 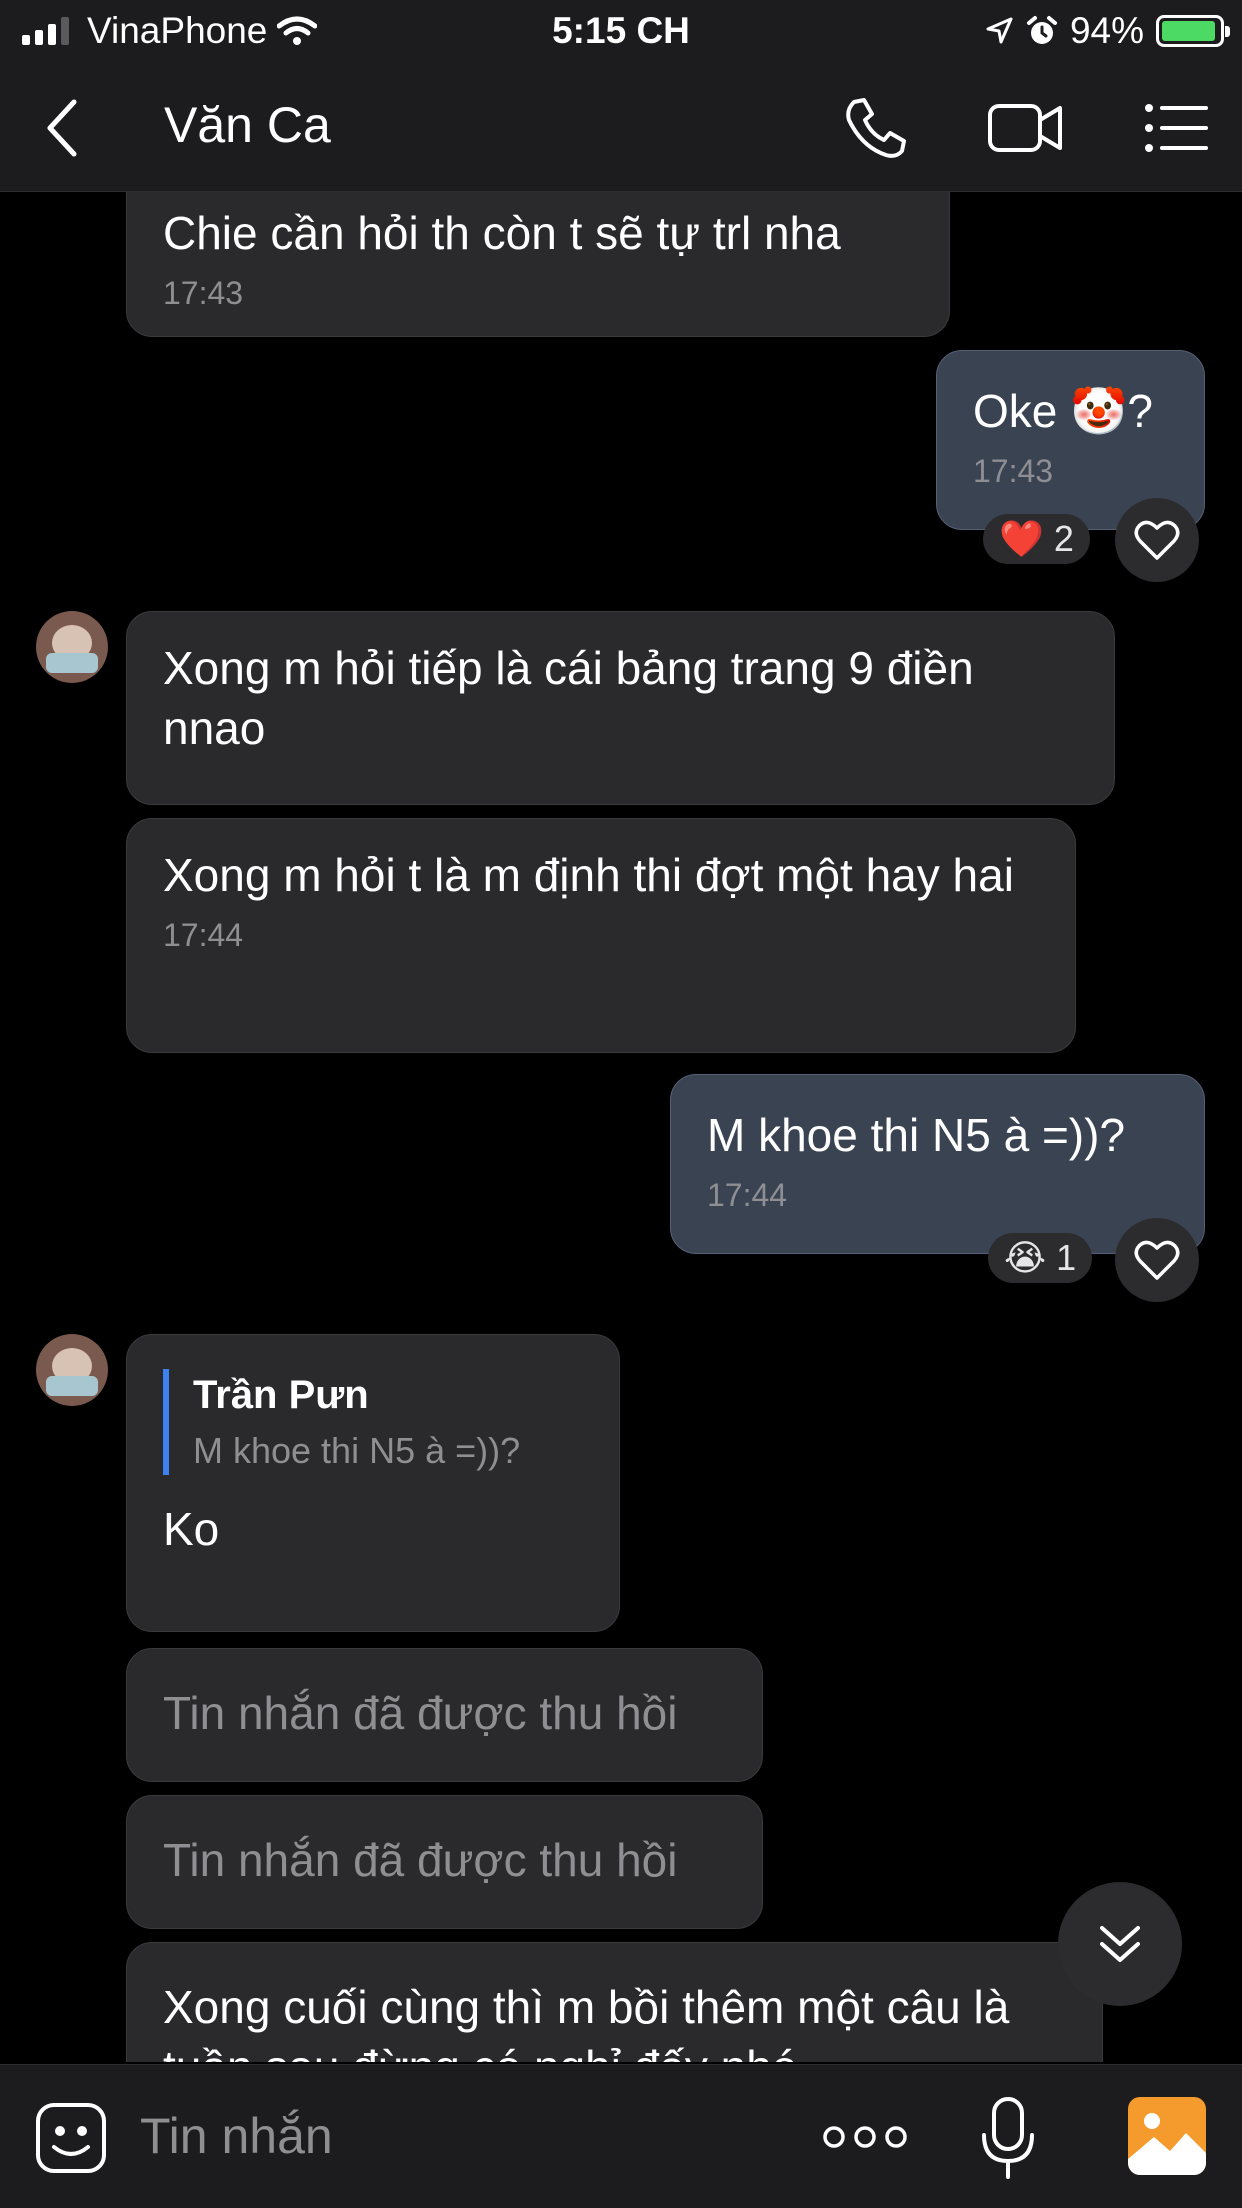 I want to click on incoming-reply-message: Trần Pưn M khoe thi N5 à =))? Ko, so click(x=373, y=1483).